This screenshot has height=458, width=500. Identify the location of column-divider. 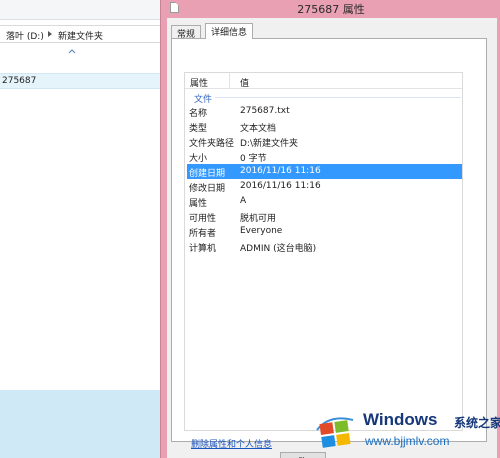
(229, 81).